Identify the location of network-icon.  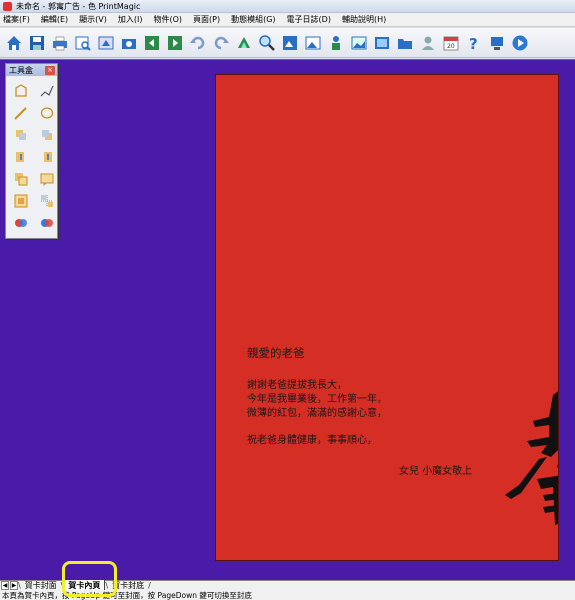
(497, 43).